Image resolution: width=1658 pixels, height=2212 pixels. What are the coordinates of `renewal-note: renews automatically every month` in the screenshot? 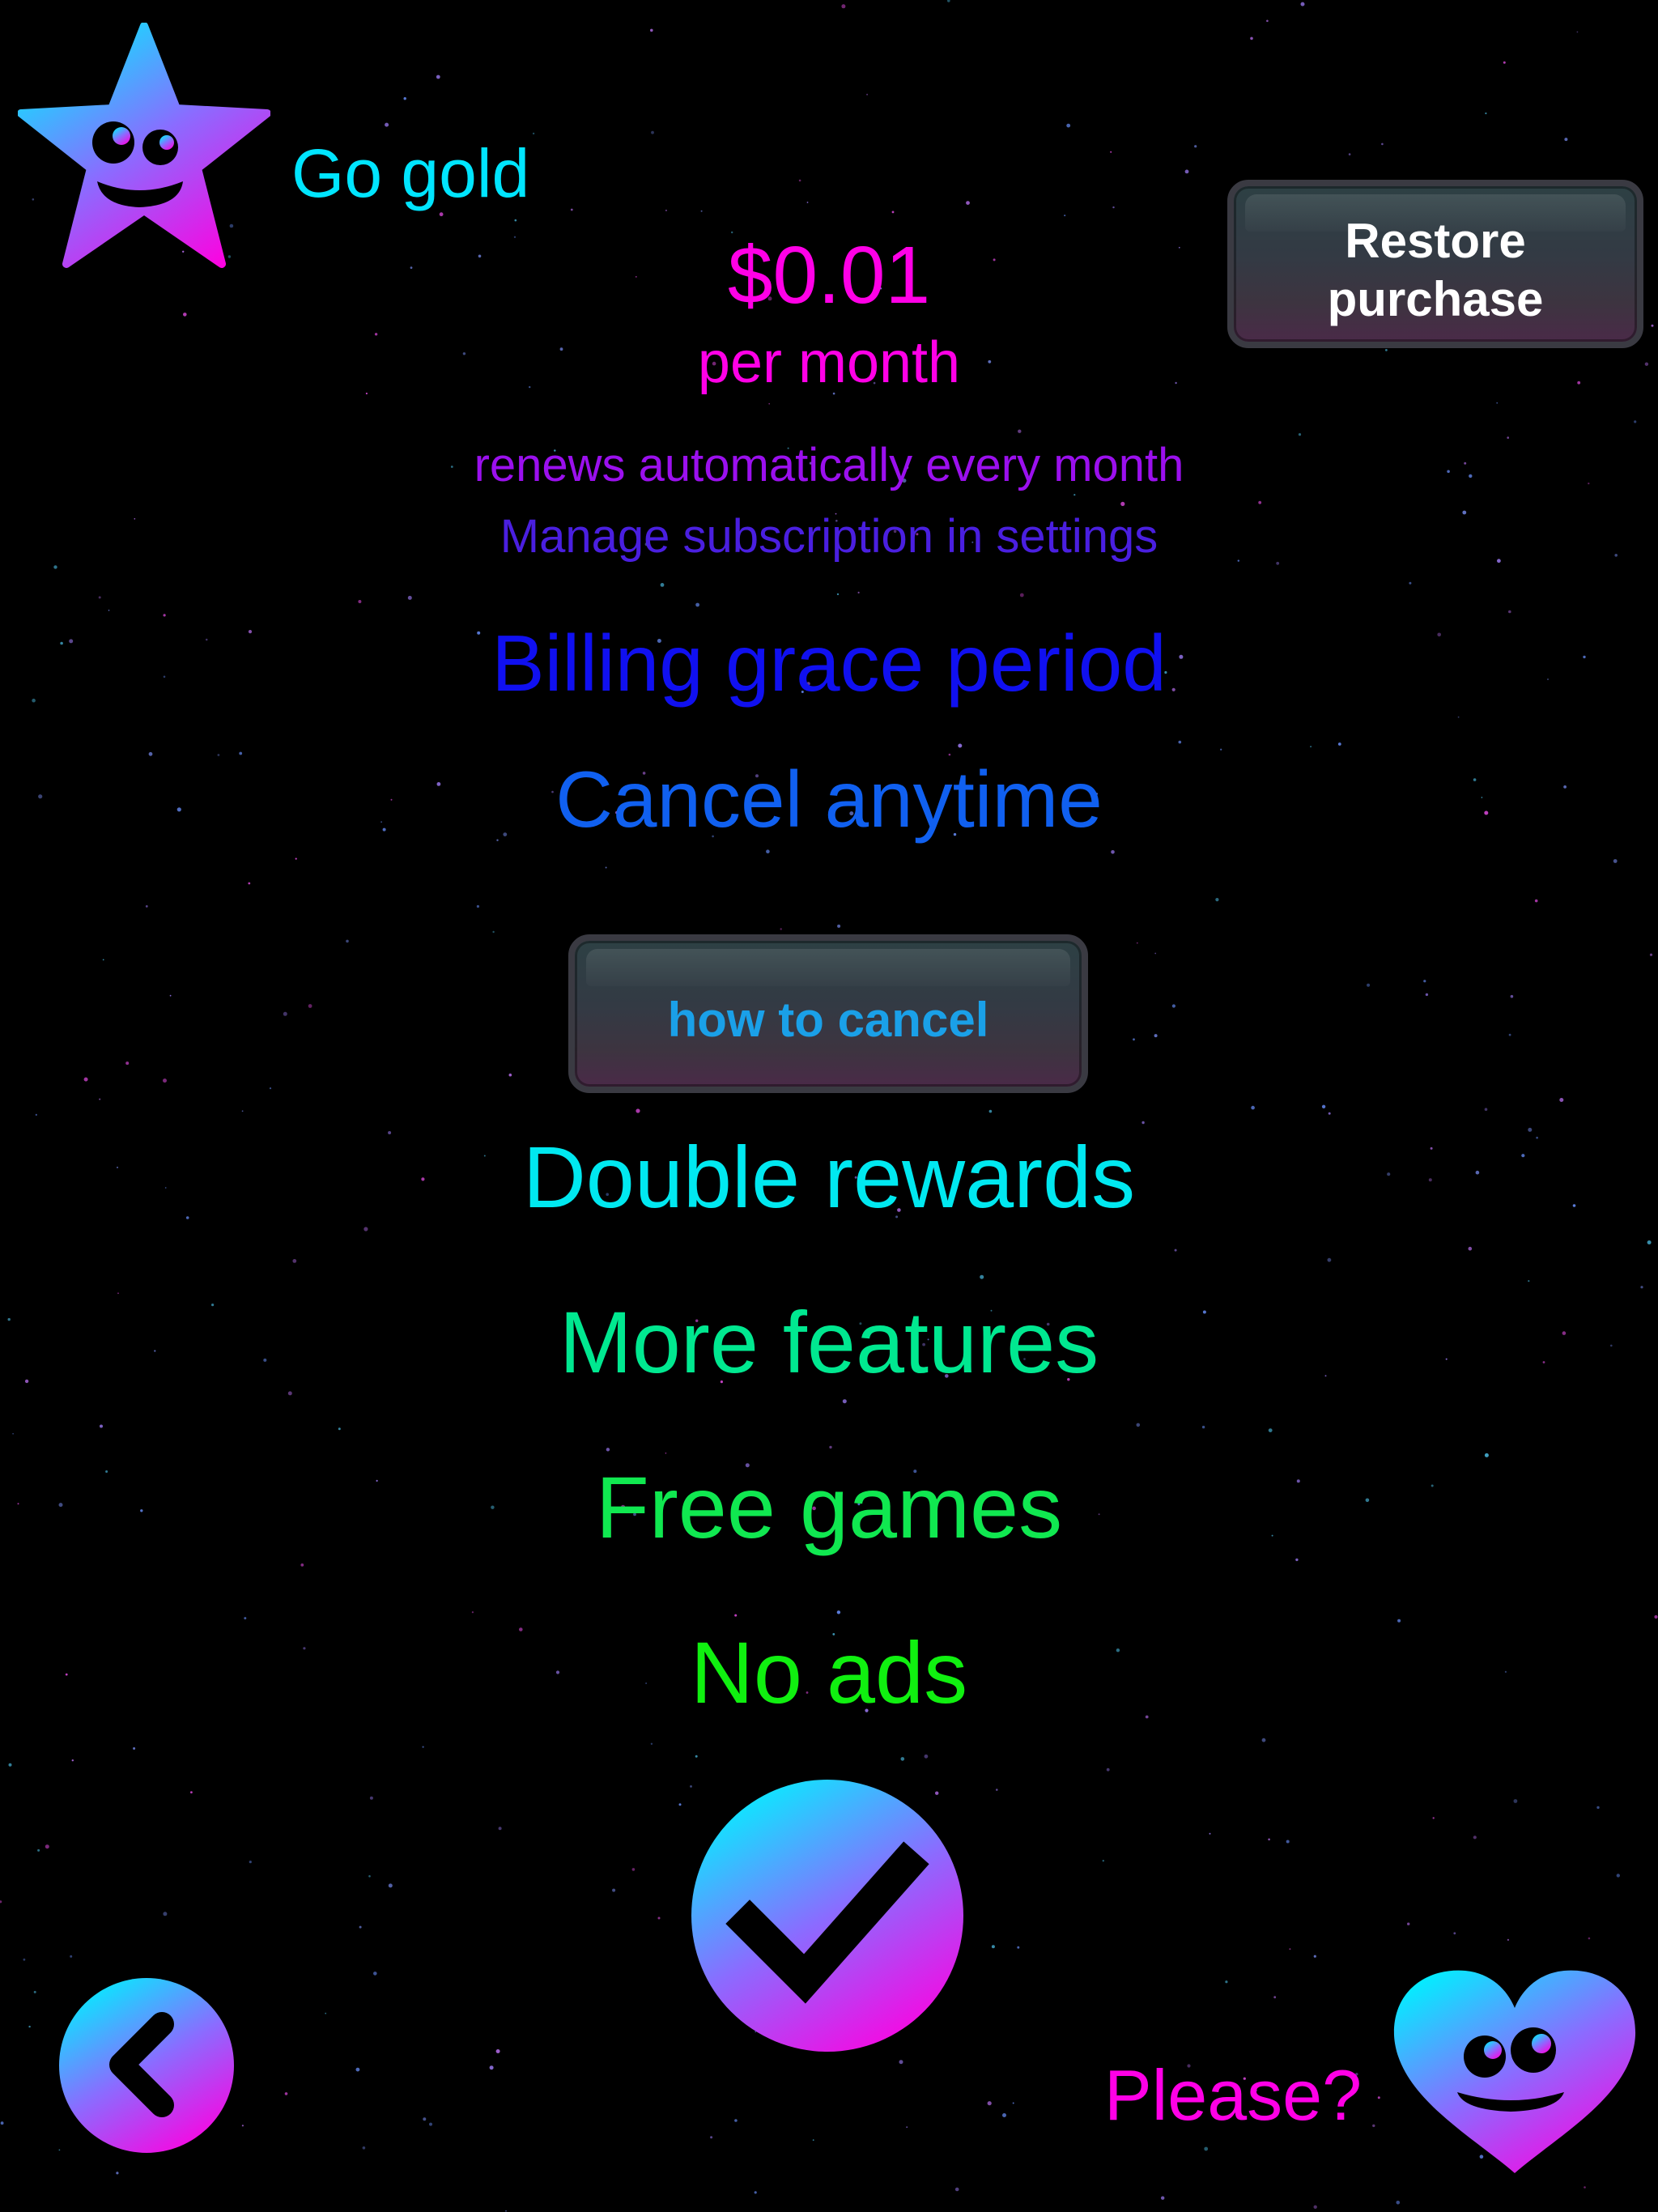 It's located at (829, 465).